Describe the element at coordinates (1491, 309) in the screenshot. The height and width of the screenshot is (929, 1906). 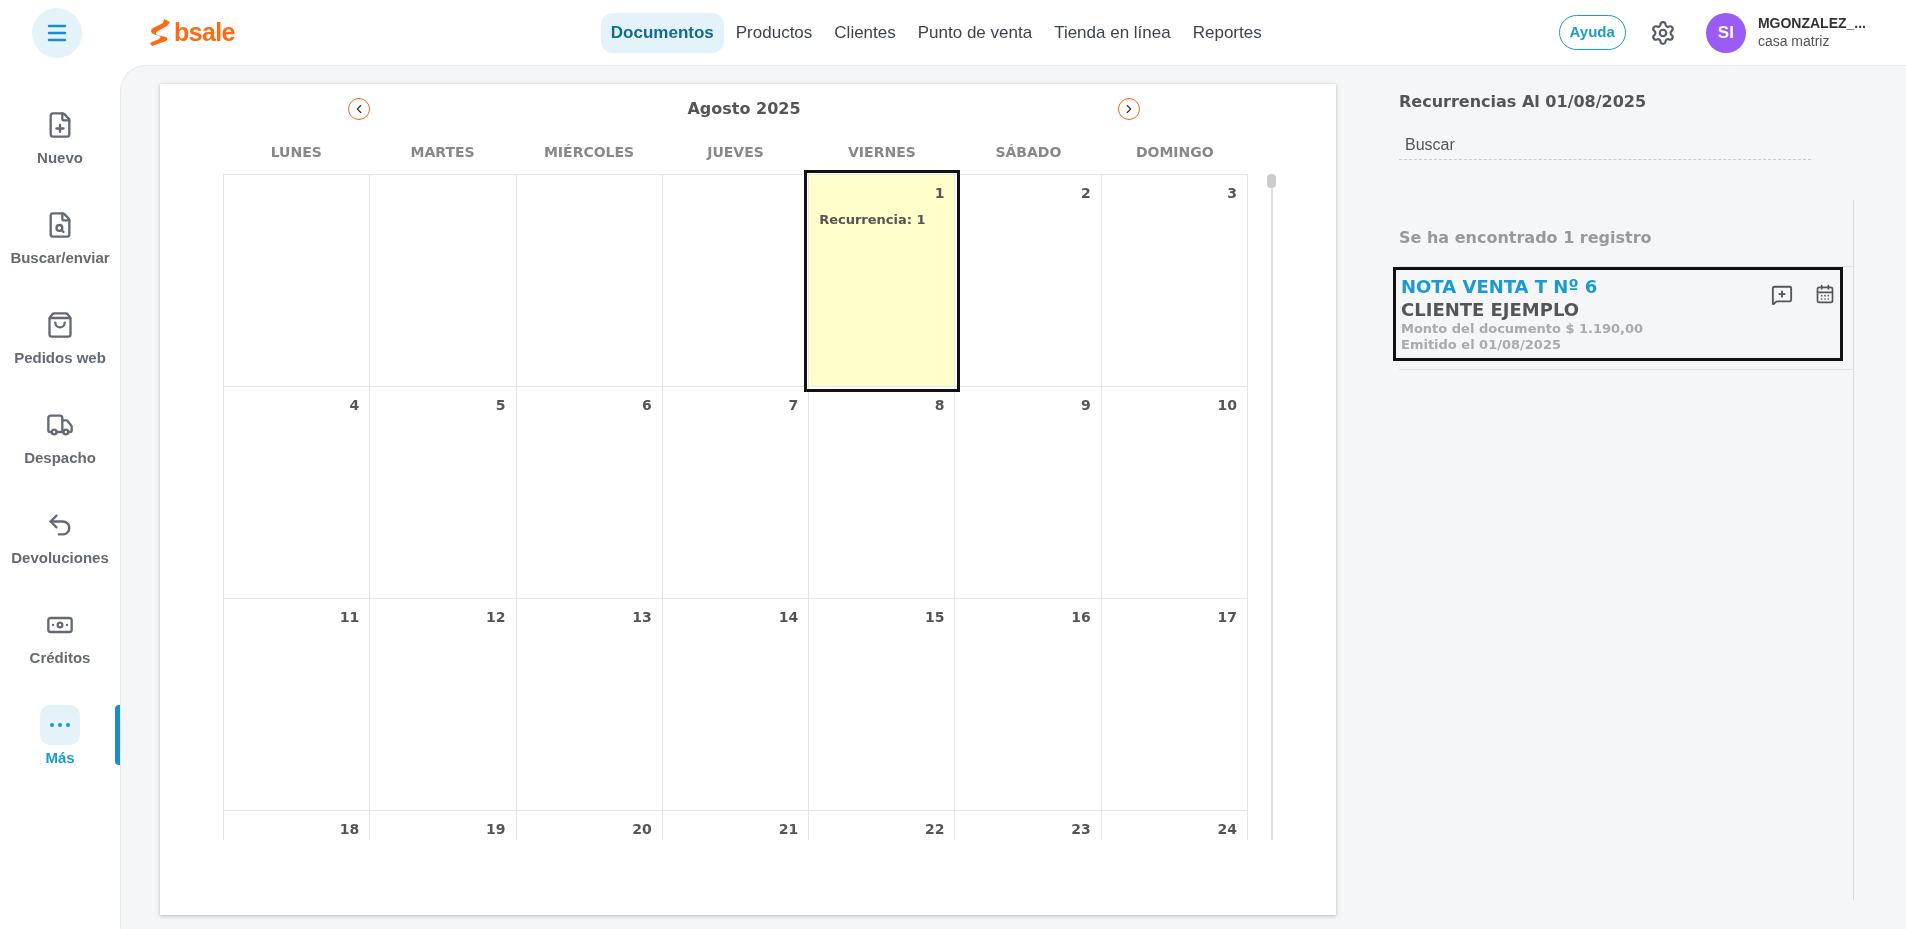
I see `client-name: CLIENTE EJEMPLO` at that location.